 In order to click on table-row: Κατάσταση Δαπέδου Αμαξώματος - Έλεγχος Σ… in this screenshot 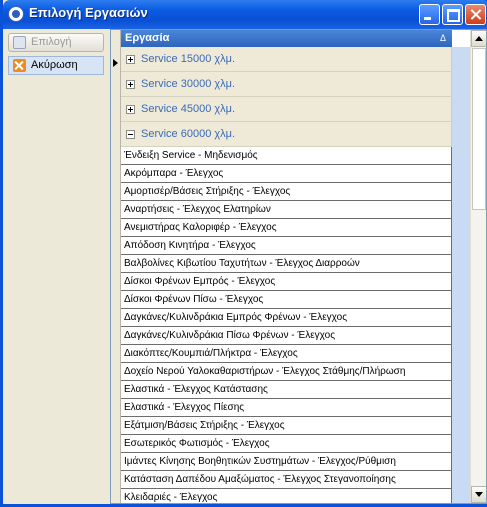, I will do `click(286, 480)`.